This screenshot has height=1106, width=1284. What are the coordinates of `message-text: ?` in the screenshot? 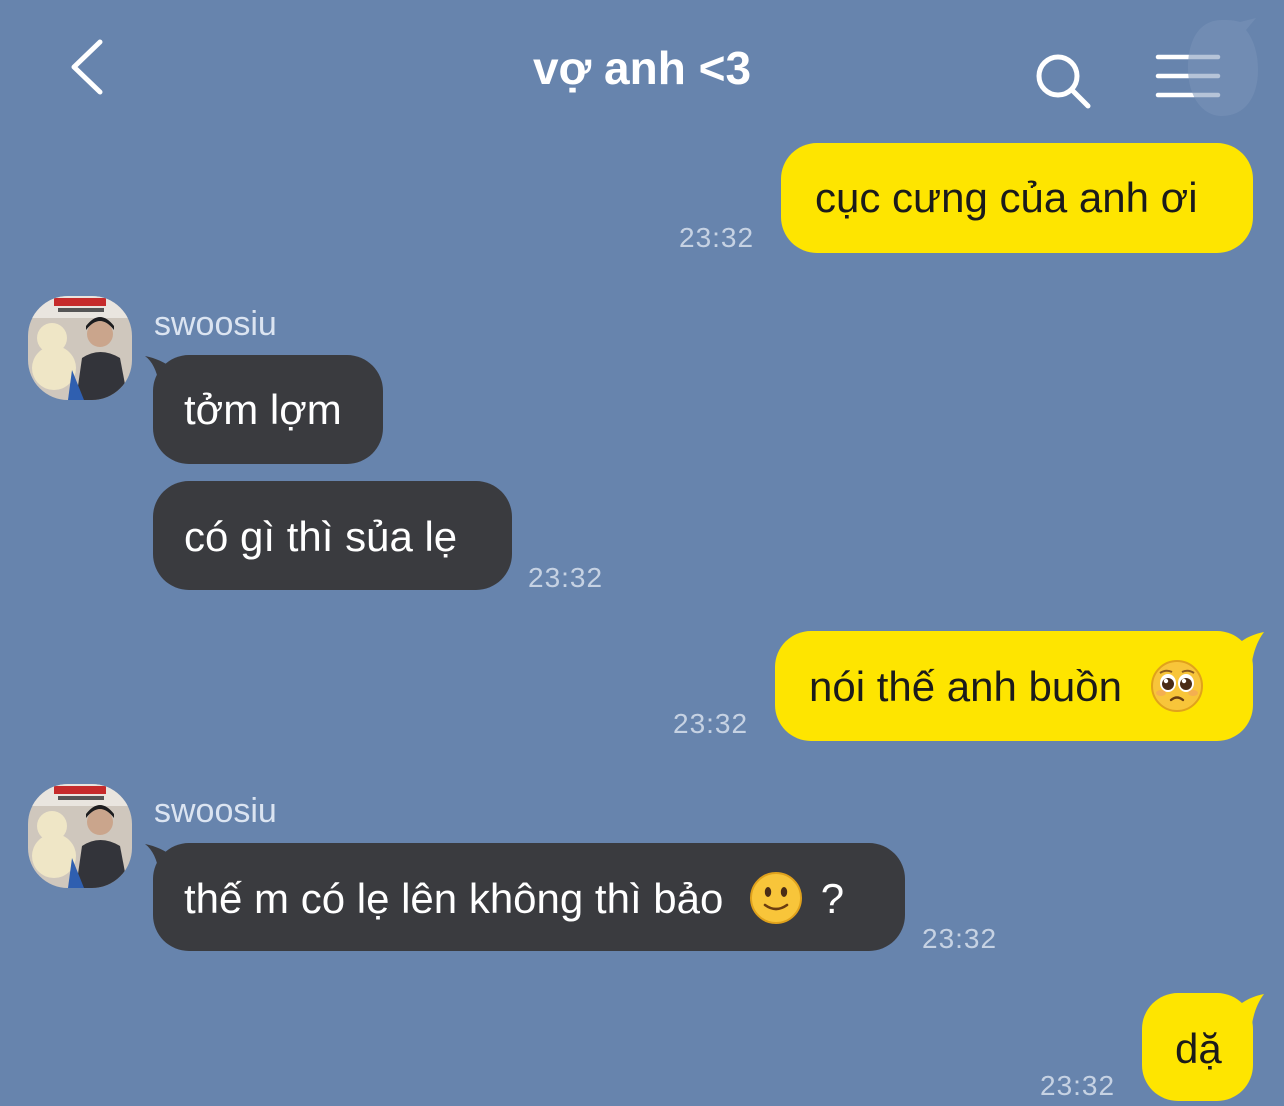 It's located at (832, 898).